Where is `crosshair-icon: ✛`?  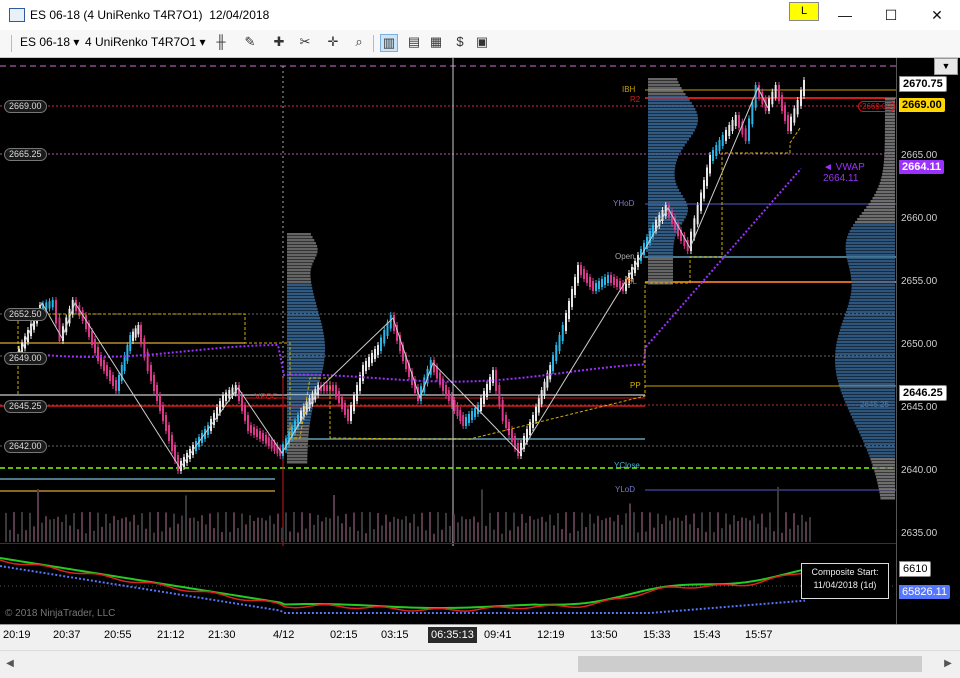 crosshair-icon: ✛ is located at coordinates (333, 42).